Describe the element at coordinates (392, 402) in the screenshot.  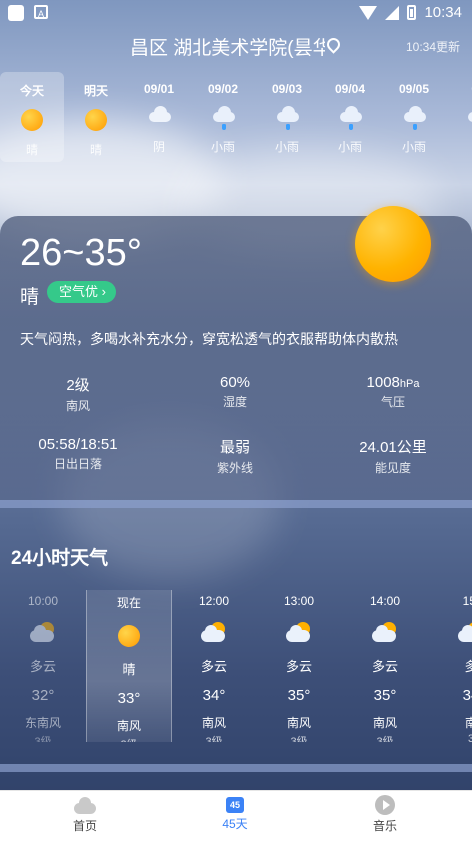
I see `metric-label: 气压` at that location.